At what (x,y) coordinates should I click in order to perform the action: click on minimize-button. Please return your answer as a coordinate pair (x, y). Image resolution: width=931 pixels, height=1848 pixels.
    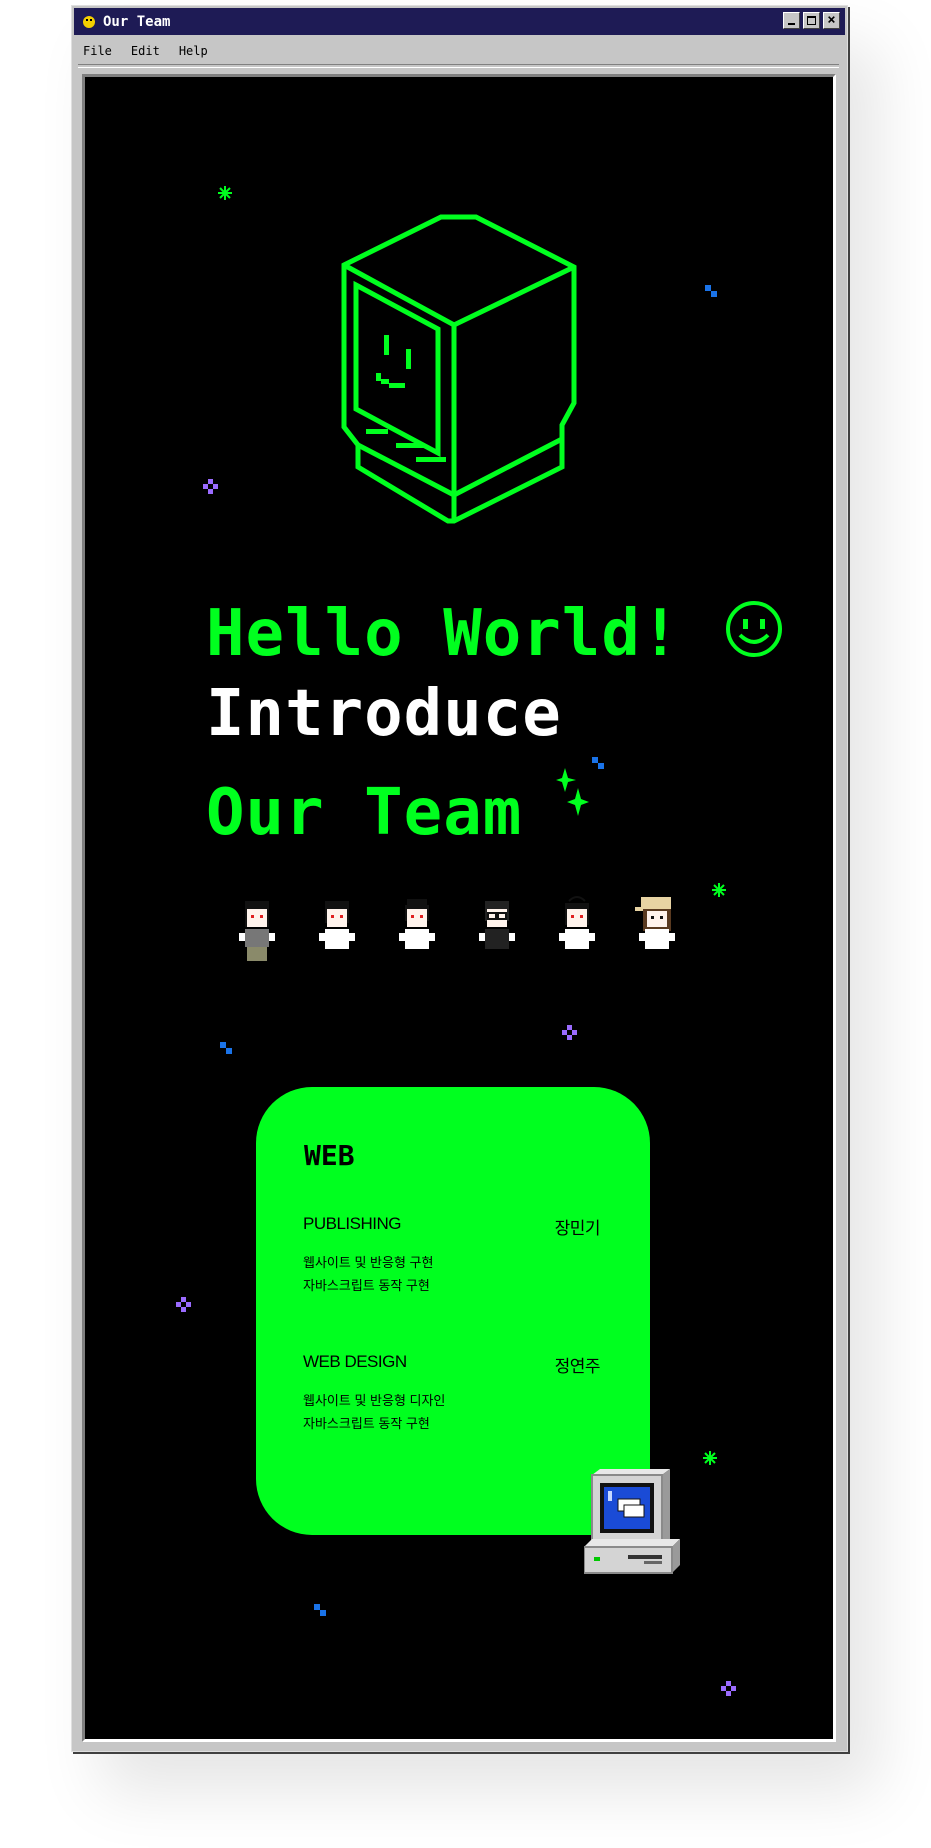
    Looking at the image, I should click on (791, 20).